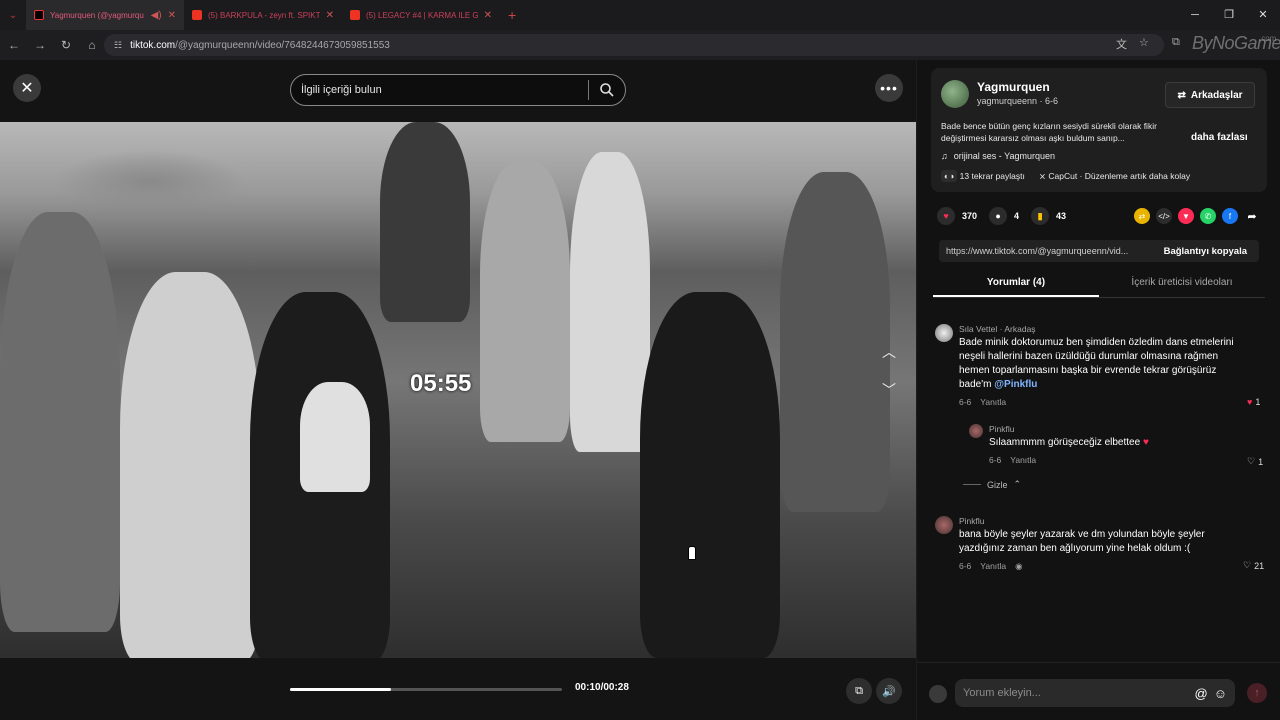 This screenshot has height=720, width=1280. I want to click on more-options-button: •••, so click(889, 88).